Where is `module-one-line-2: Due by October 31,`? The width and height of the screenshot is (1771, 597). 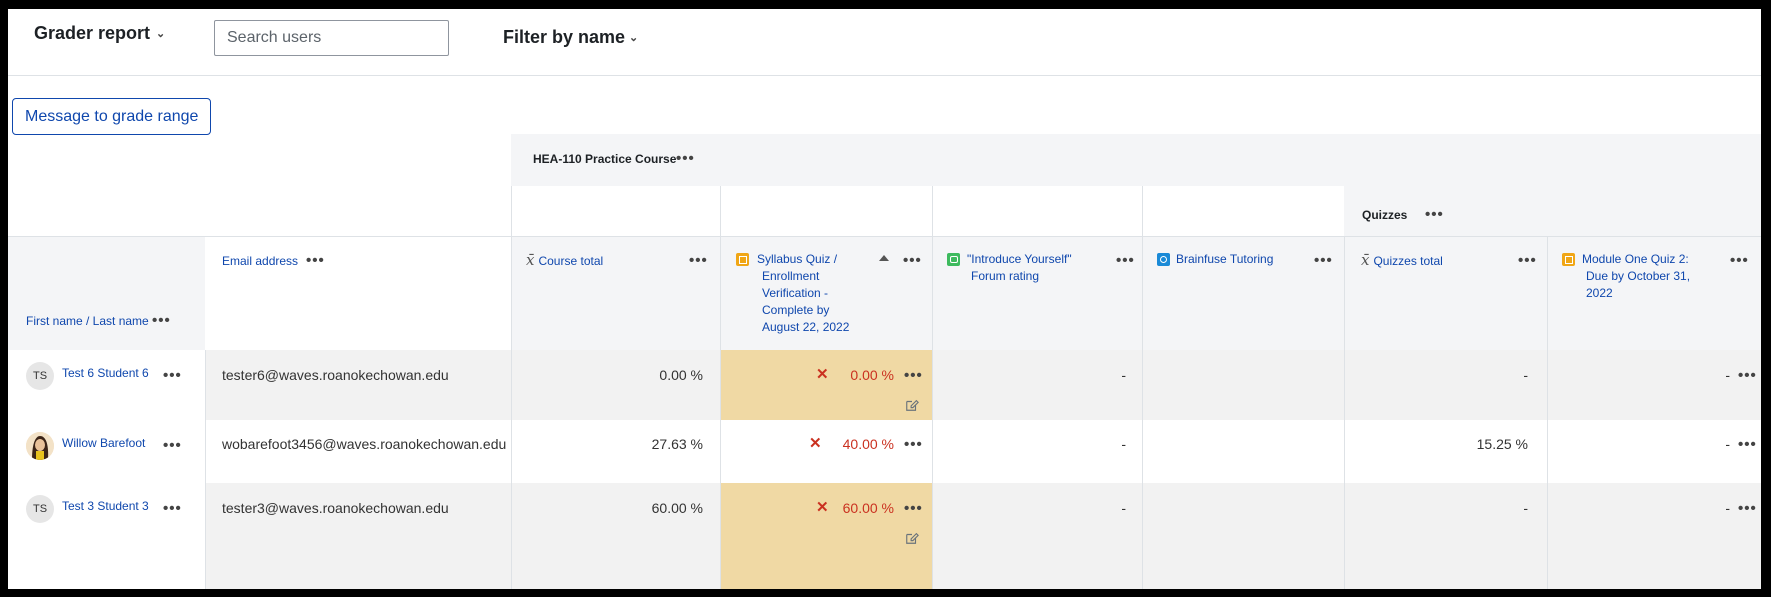
module-one-line-2: Due by October 31, is located at coordinates (1638, 276).